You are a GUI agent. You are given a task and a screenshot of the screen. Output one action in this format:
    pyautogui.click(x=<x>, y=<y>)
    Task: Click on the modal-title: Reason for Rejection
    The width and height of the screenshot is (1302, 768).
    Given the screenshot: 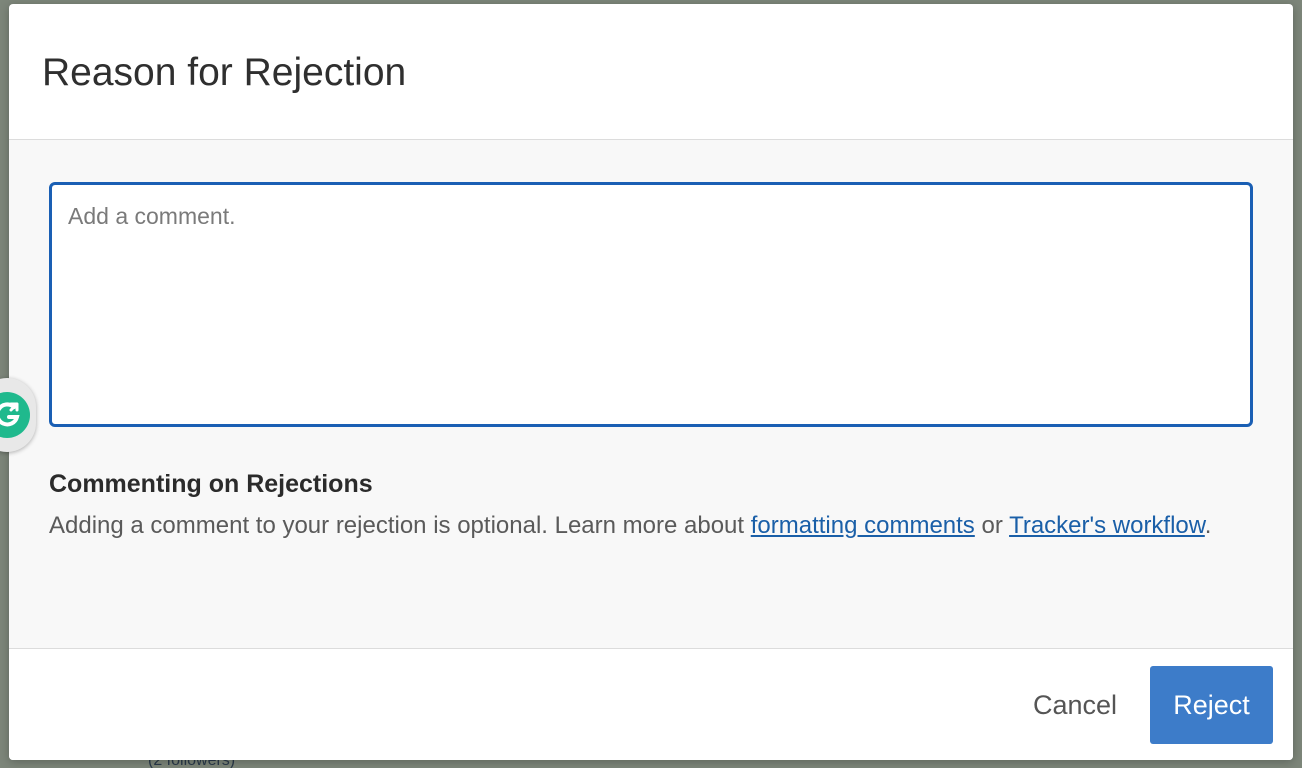 What is the action you would take?
    pyautogui.click(x=224, y=72)
    